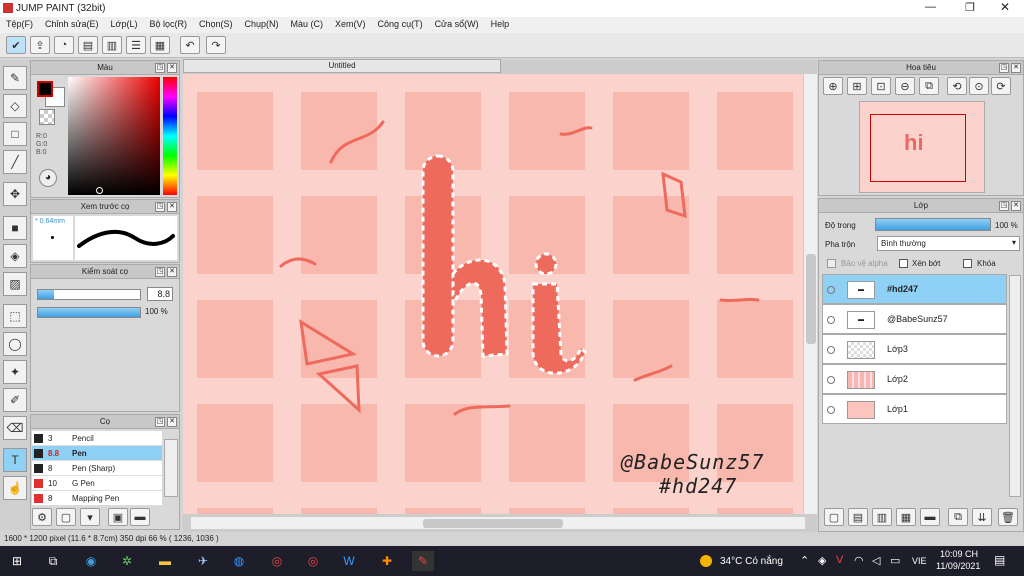  What do you see at coordinates (811, 299) in the screenshot?
I see `vertical-scroll-thumb` at bounding box center [811, 299].